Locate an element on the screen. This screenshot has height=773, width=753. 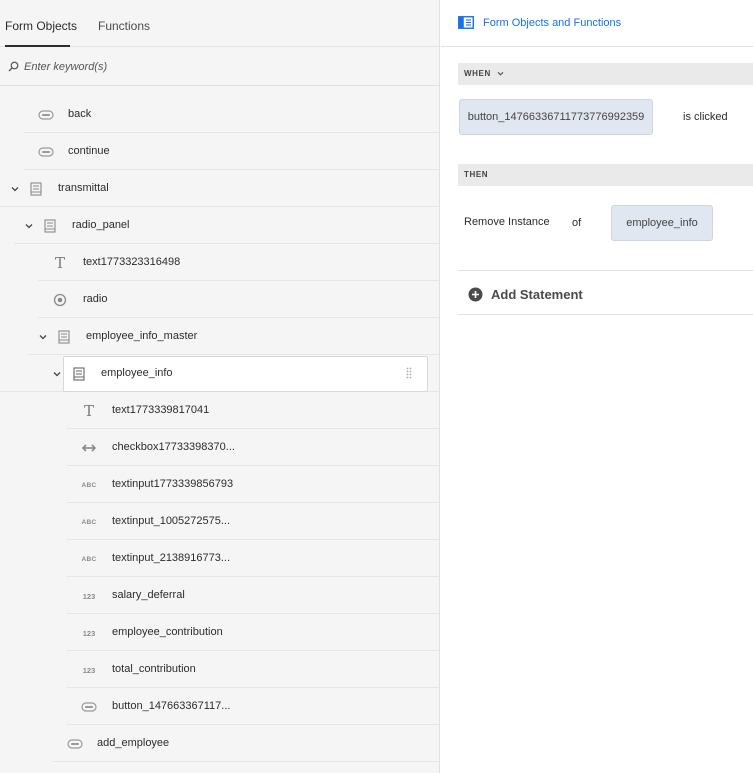
tree-item-total-contribution: 123 total_contribution is located at coordinates (253, 669).